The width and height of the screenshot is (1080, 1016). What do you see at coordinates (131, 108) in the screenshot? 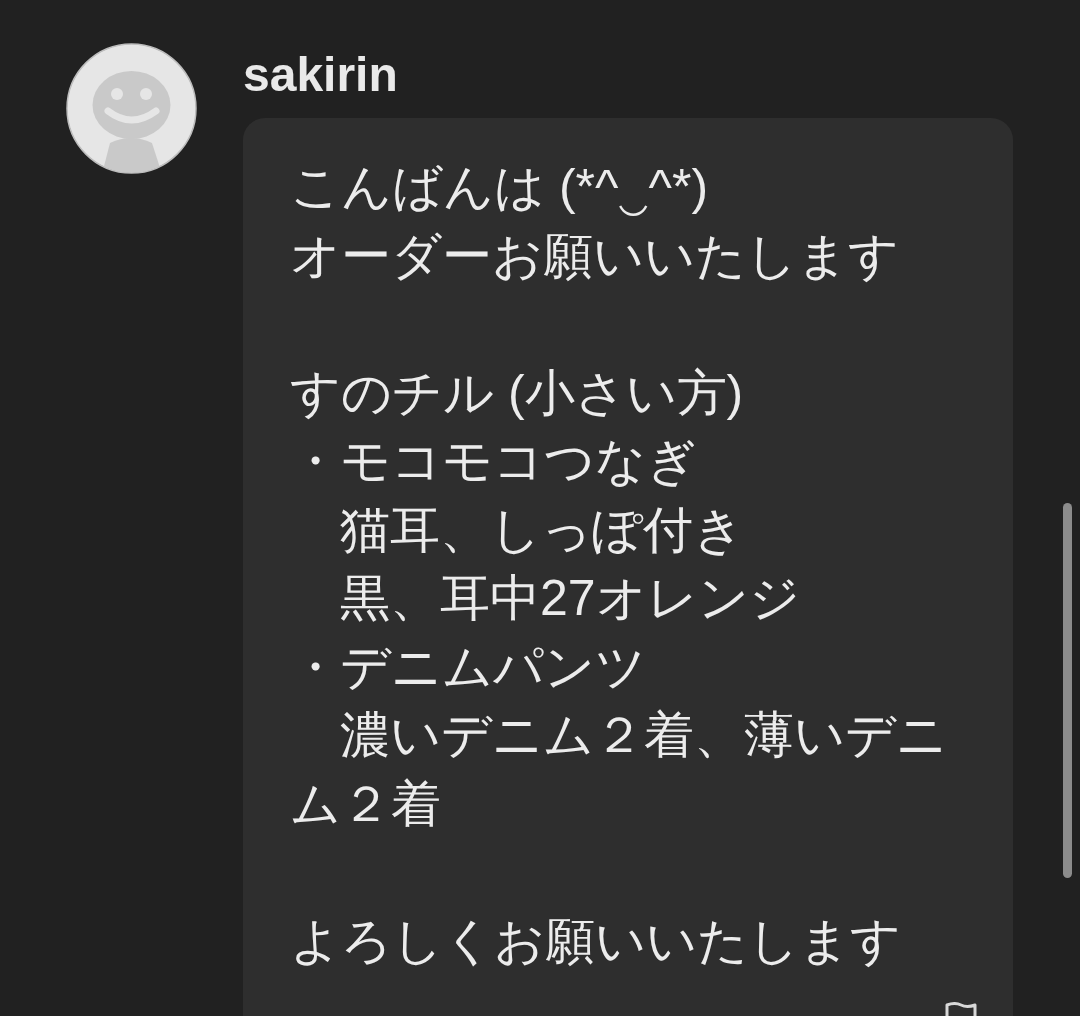
I see `avatar-icon` at bounding box center [131, 108].